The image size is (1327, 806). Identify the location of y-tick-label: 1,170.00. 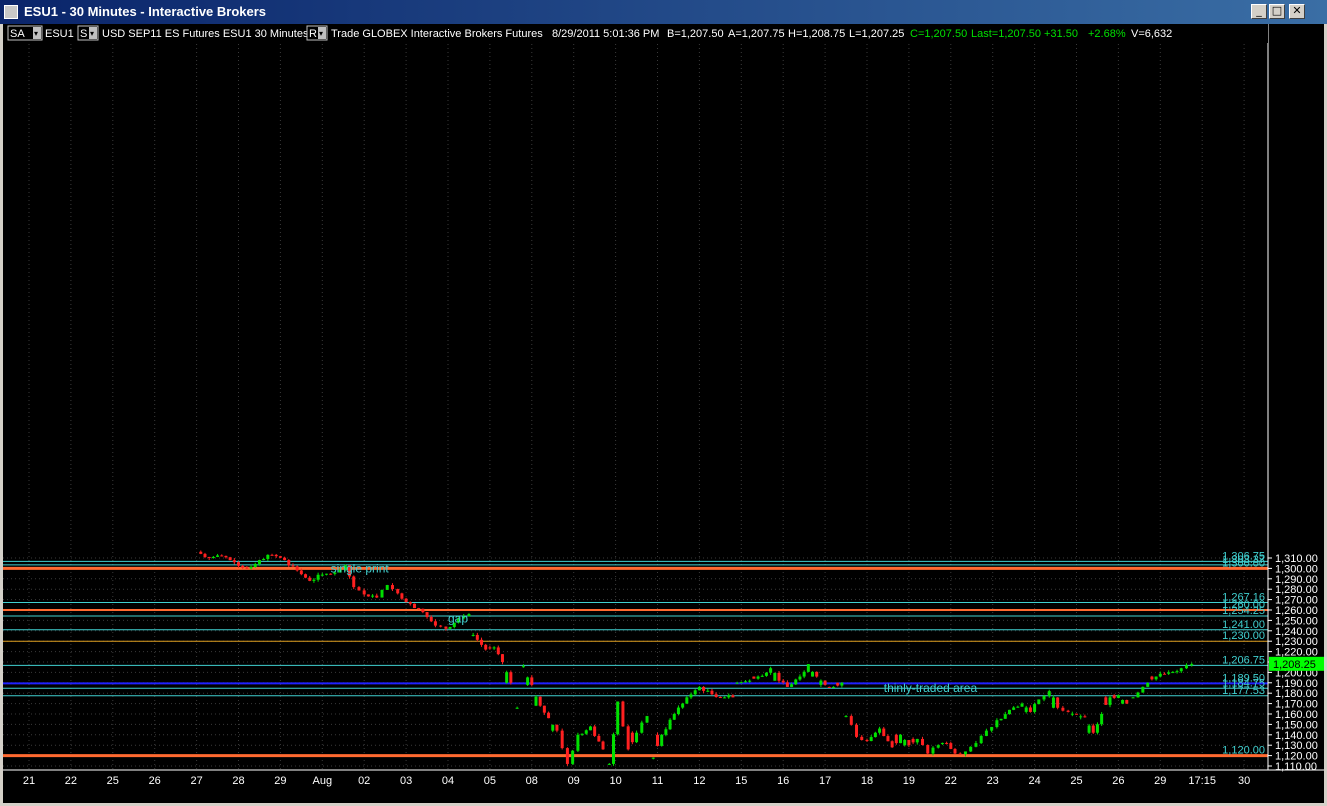
(1296, 705).